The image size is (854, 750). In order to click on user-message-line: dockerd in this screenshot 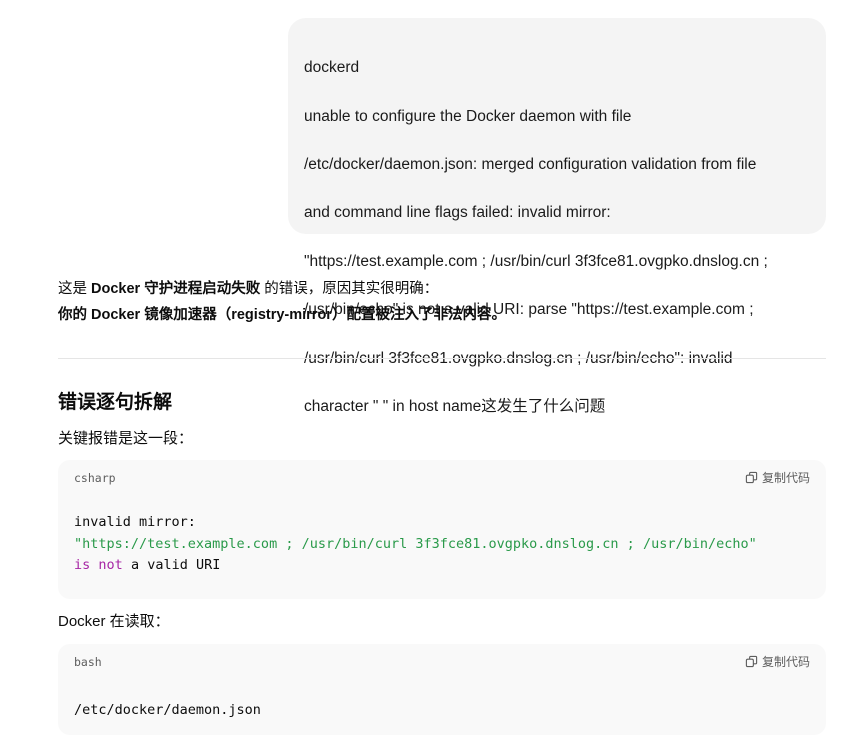, I will do `click(332, 68)`.